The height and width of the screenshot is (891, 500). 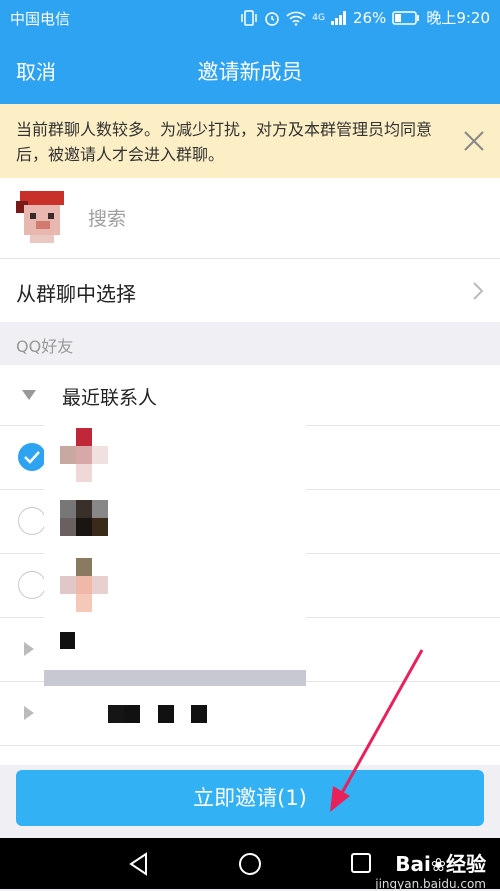 I want to click on alarm-icon, so click(x=272, y=18).